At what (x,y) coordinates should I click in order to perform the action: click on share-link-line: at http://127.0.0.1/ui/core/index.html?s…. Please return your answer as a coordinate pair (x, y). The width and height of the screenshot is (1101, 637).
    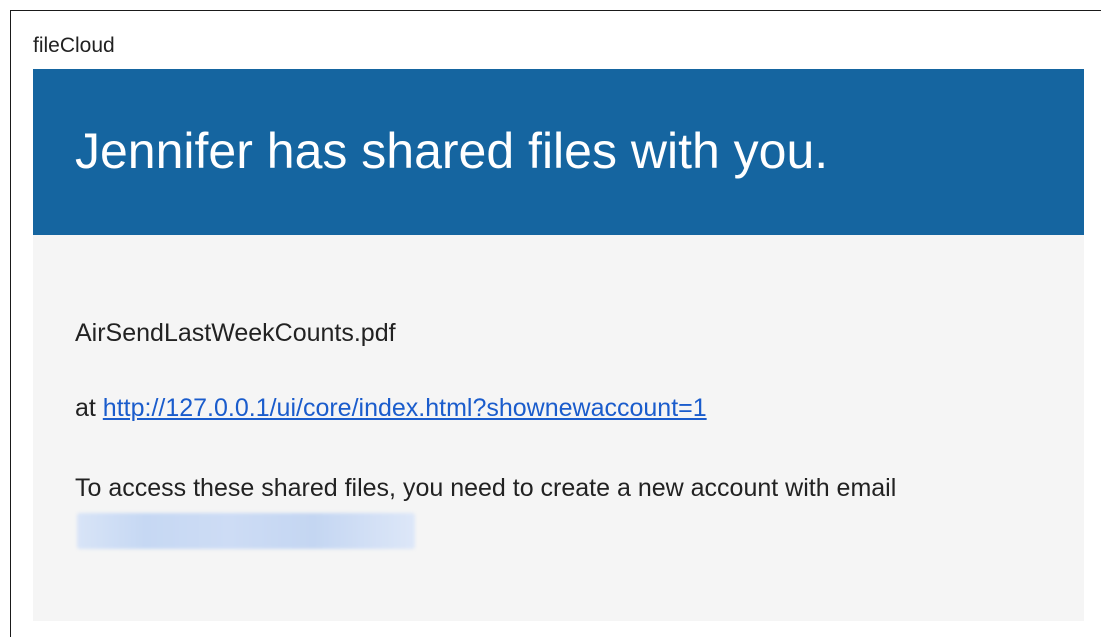
    Looking at the image, I should click on (391, 408).